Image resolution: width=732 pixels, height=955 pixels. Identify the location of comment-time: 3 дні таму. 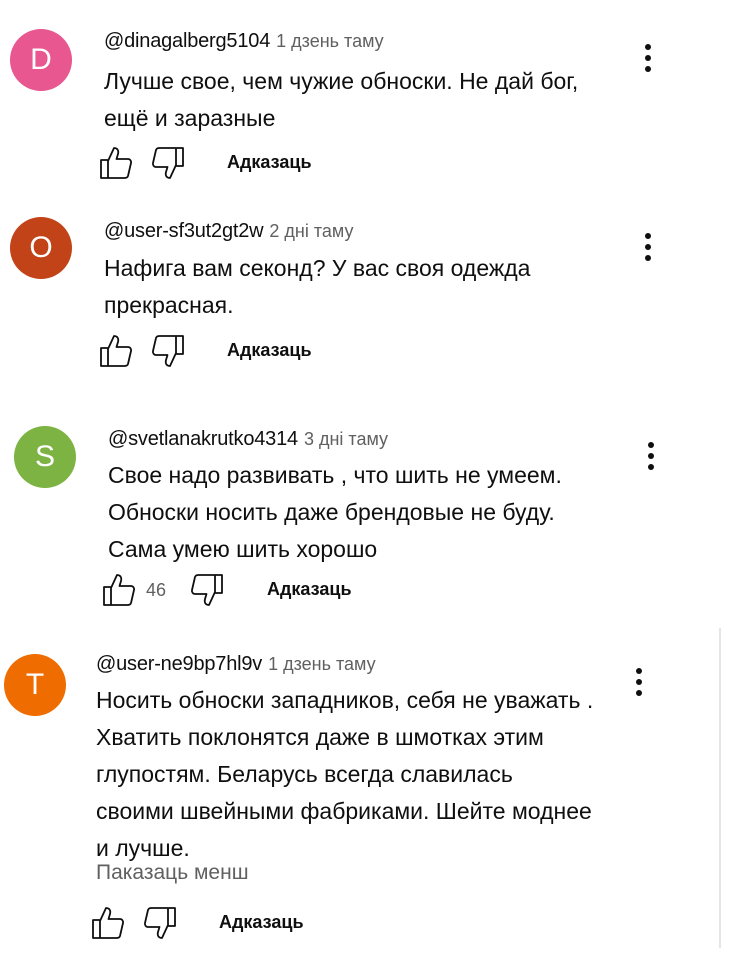
(346, 439).